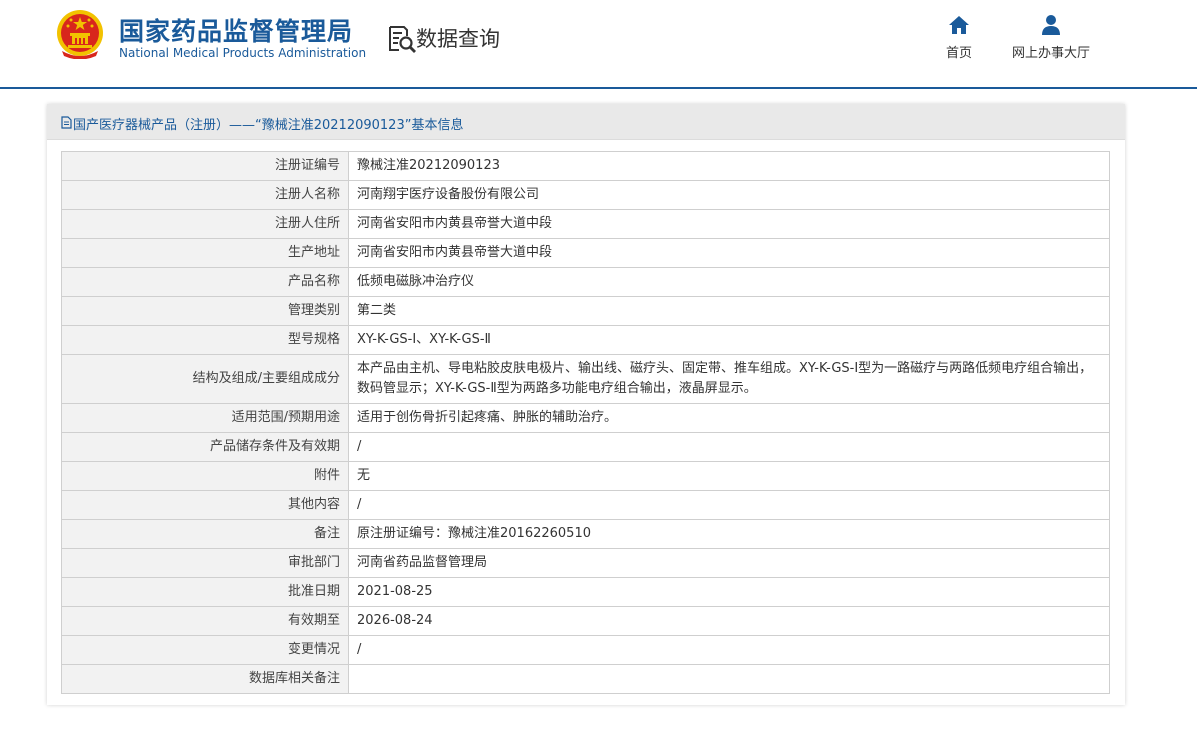 Image resolution: width=1197 pixels, height=731 pixels. Describe the element at coordinates (1051, 25) in the screenshot. I see `user-icon` at that location.